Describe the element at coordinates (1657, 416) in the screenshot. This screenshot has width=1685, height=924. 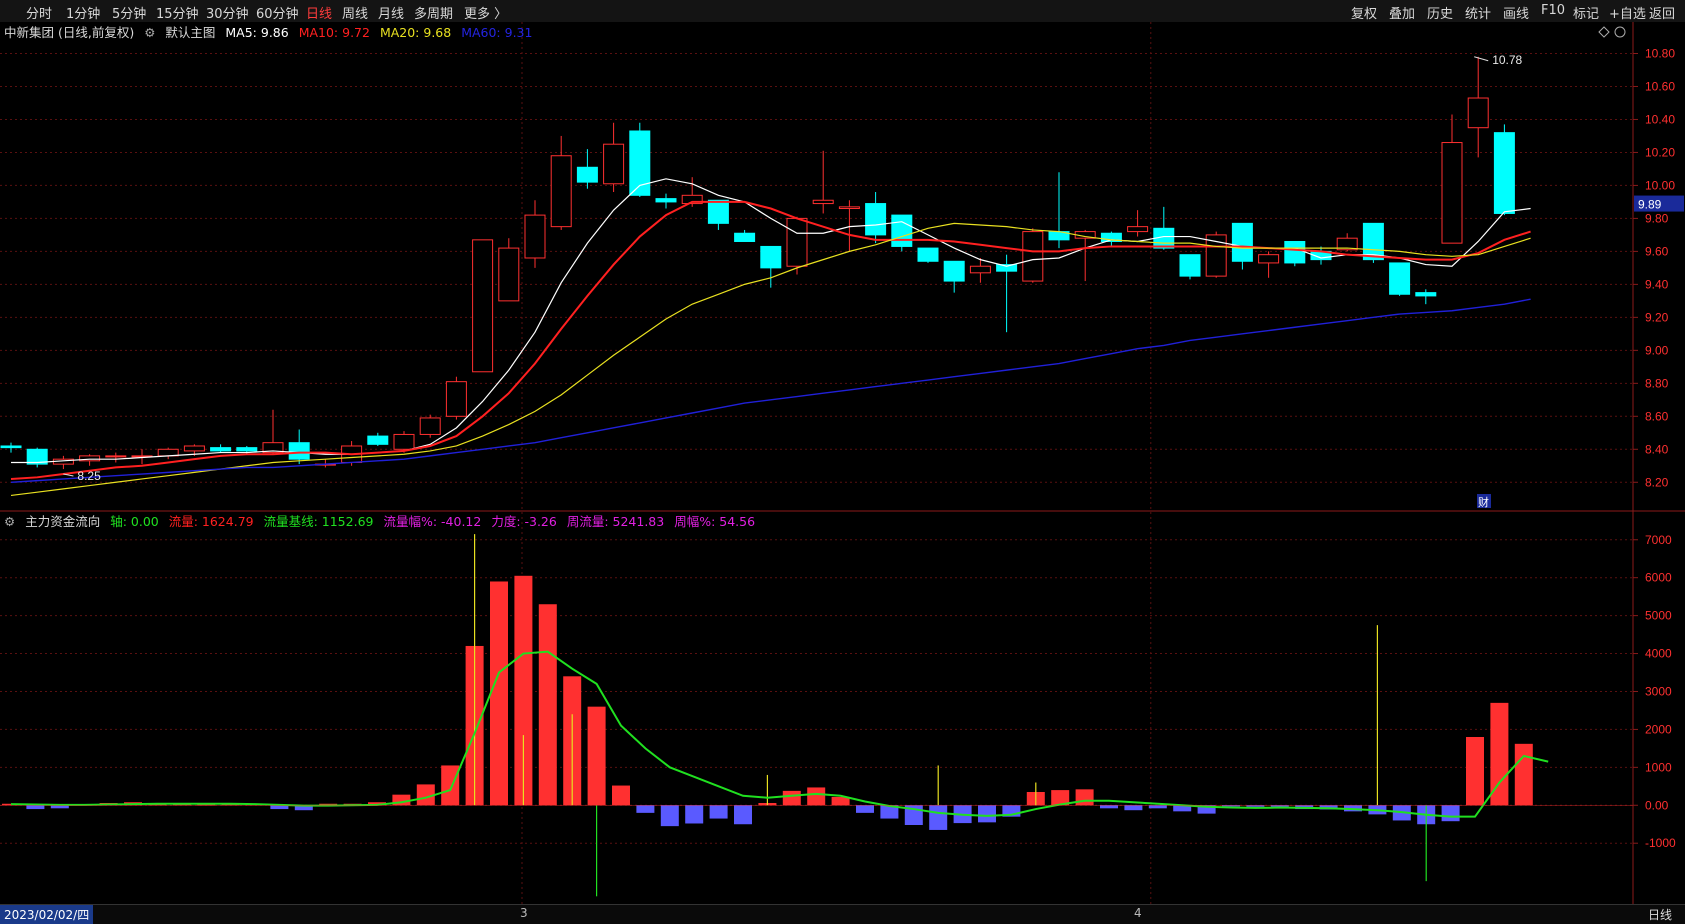
I see `price-tick-label-11: 8.60` at that location.